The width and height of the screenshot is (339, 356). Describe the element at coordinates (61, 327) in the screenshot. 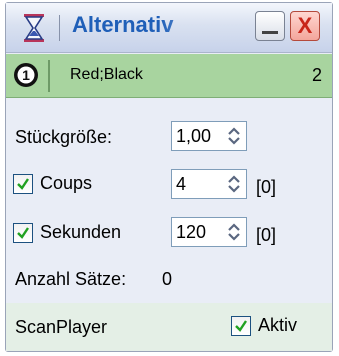

I see `player-name: ScanPlayer` at that location.